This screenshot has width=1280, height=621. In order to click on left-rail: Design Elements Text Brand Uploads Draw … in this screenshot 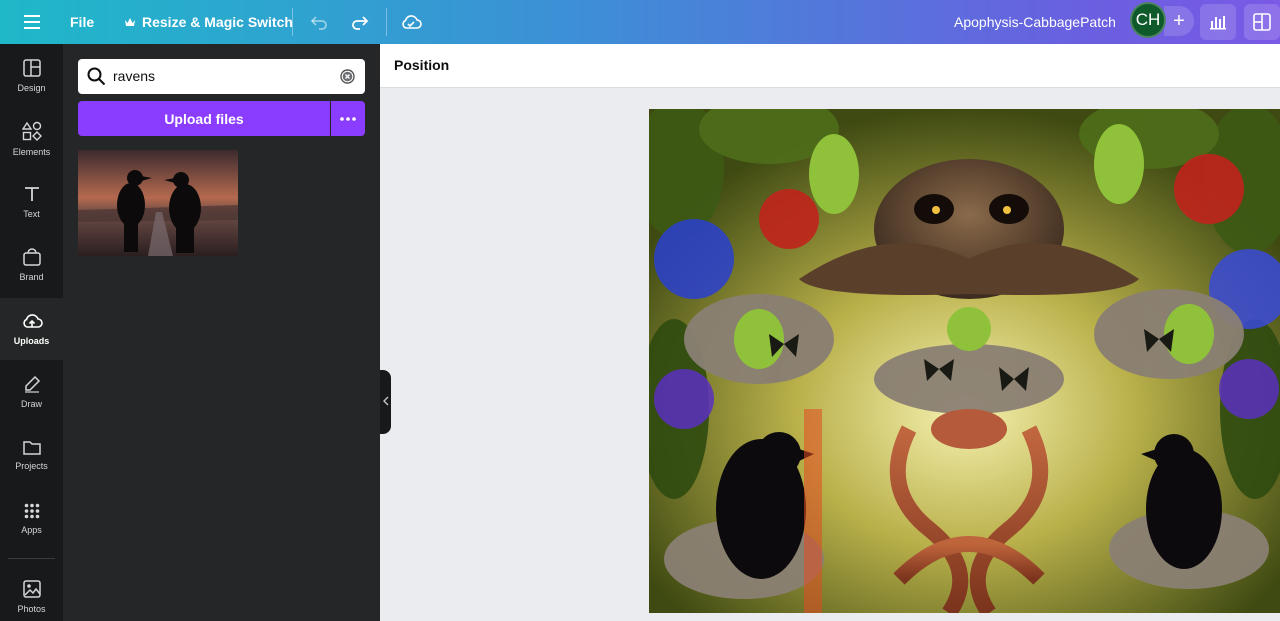, I will do `click(31, 332)`.